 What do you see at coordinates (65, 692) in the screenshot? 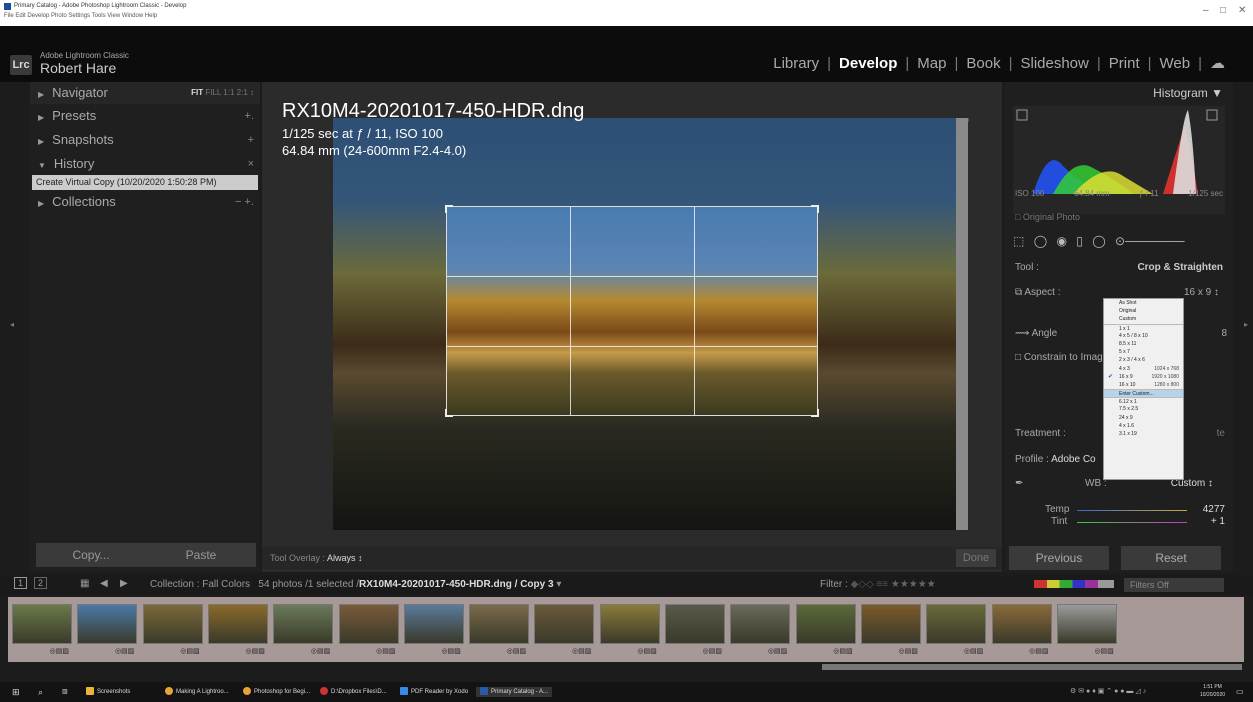
I see `task-view-icon: ▥` at bounding box center [65, 692].